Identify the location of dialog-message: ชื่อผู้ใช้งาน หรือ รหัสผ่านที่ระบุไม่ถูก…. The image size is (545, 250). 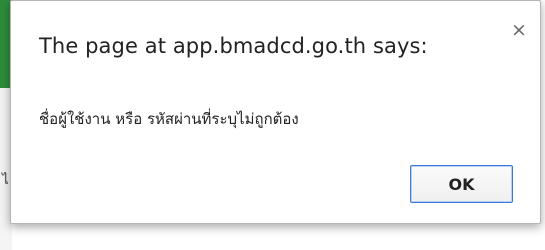
(169, 119).